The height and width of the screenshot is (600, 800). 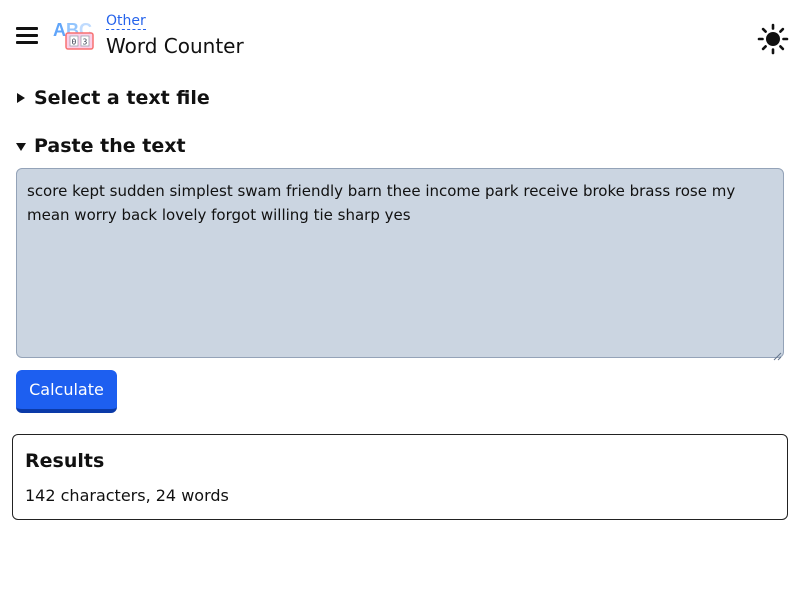 I want to click on app-logo-icon: A B C 0 3, so click(x=74, y=35).